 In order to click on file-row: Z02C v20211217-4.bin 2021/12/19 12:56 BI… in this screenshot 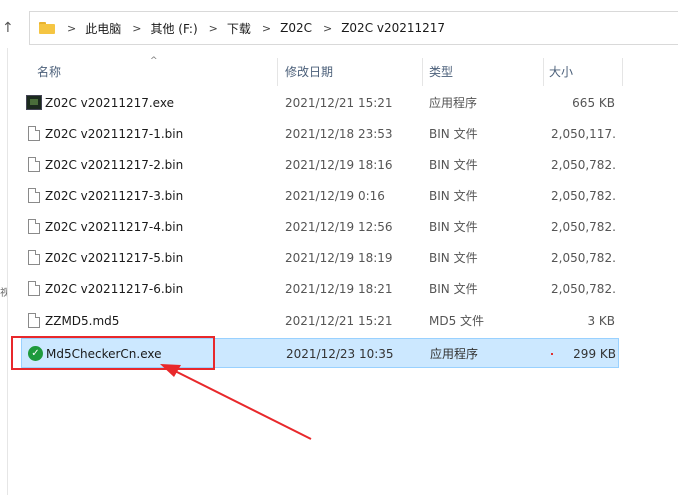, I will do `click(320, 227)`.